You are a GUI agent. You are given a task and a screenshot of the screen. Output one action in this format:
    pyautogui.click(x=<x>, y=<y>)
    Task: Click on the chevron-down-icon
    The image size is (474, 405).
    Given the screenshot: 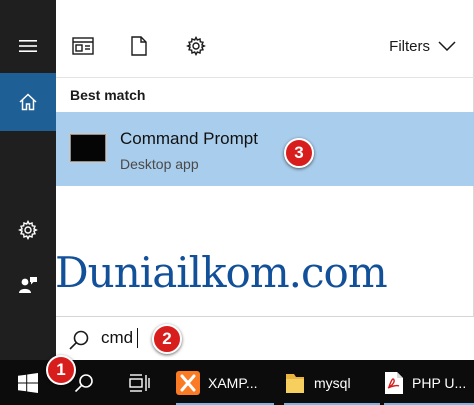 What is the action you would take?
    pyautogui.click(x=447, y=46)
    